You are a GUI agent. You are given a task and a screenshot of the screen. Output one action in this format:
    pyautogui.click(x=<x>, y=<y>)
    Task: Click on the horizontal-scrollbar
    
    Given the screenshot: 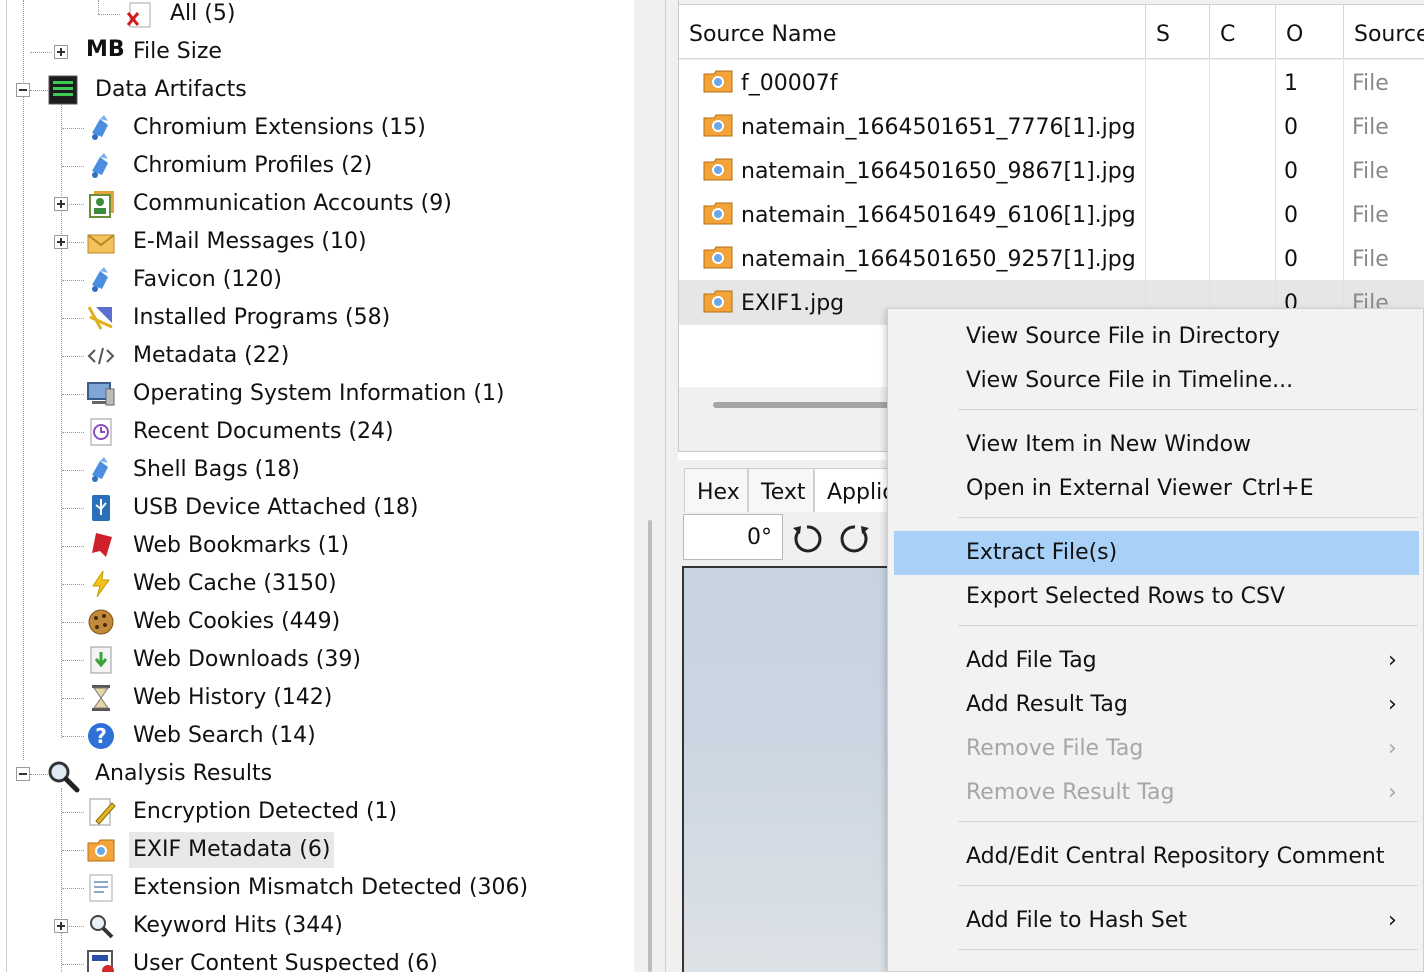 What is the action you would take?
    pyautogui.click(x=808, y=405)
    